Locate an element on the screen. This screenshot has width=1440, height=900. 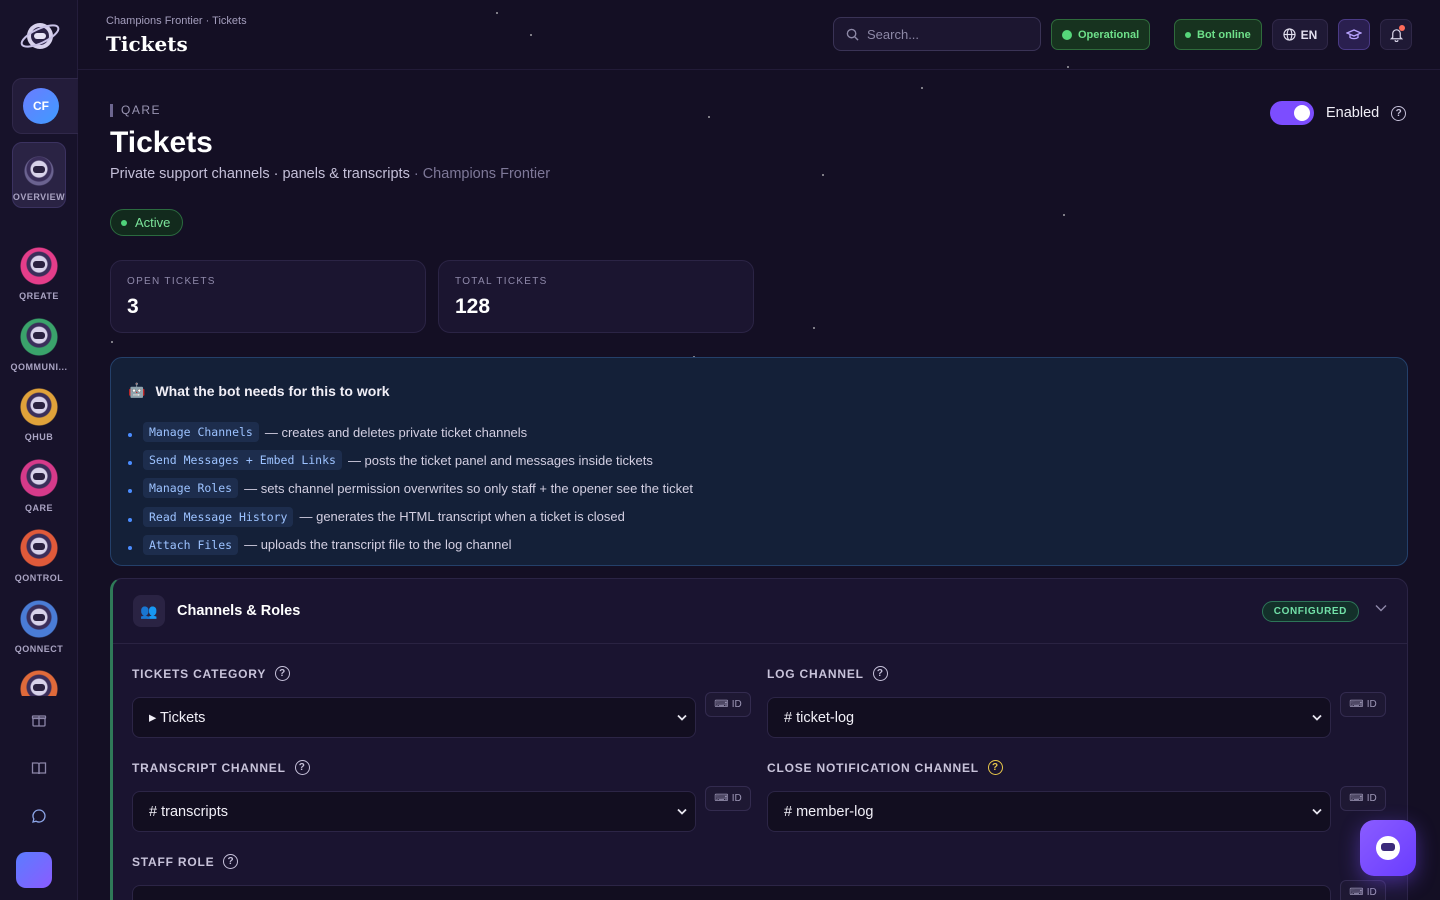
status-operational-text: Operational is located at coordinates (1109, 34).